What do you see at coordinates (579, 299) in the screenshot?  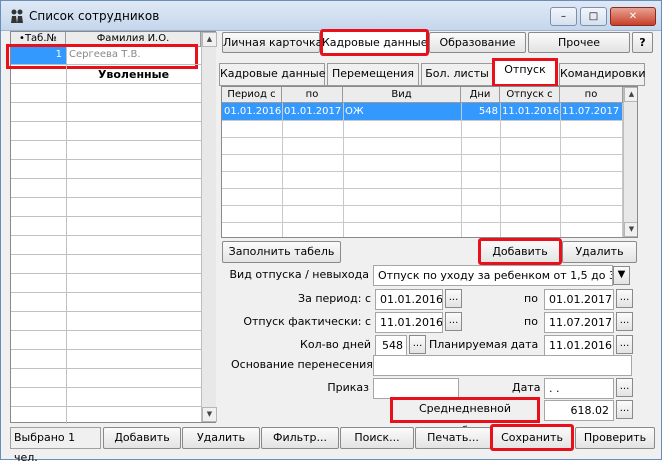 I see `period-to-field: 01.01.2017` at bounding box center [579, 299].